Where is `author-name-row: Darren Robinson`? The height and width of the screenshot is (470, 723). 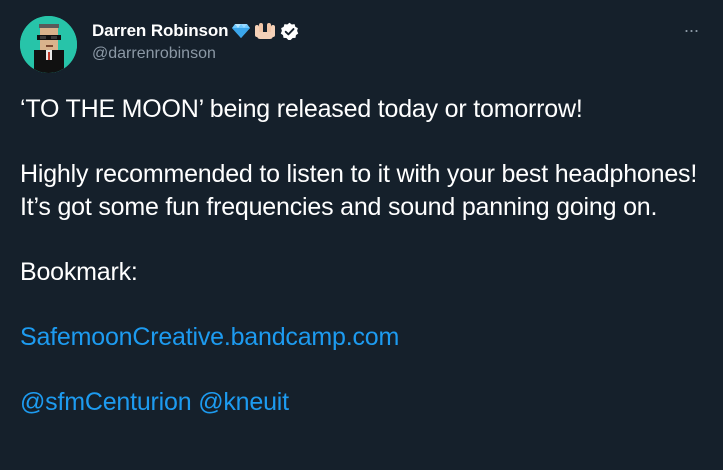 author-name-row: Darren Robinson is located at coordinates (195, 31).